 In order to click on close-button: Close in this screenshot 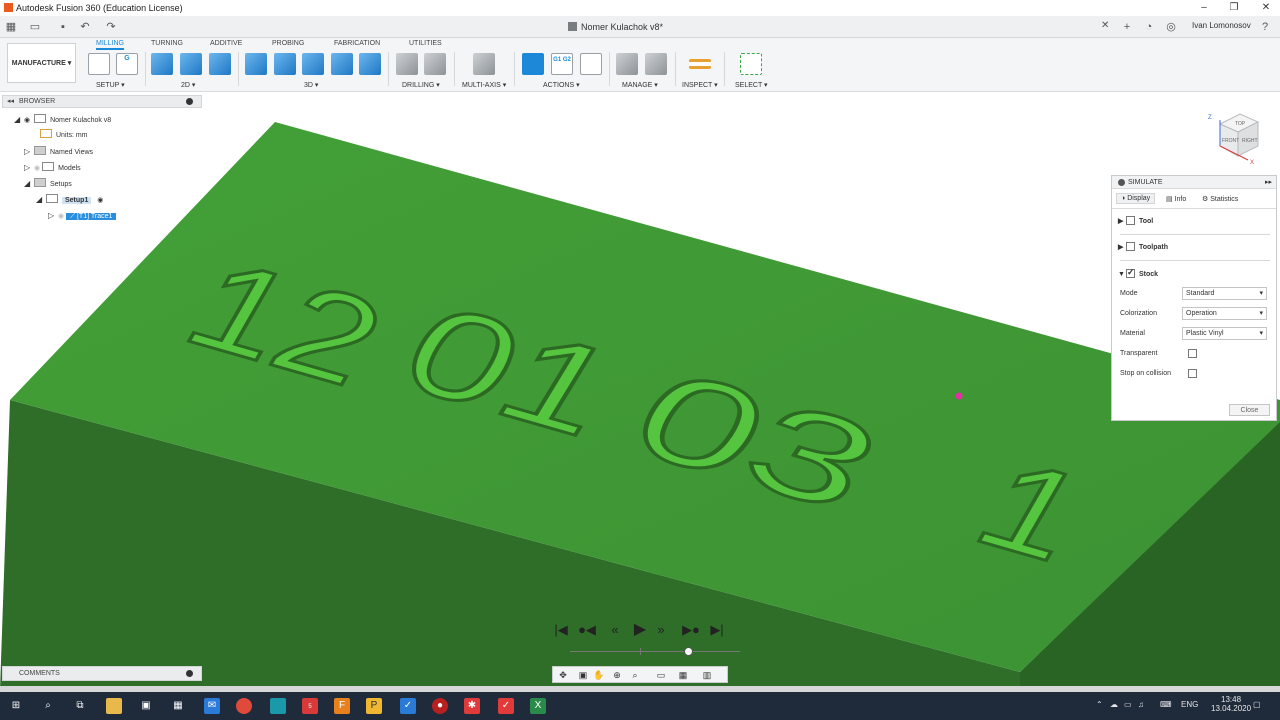, I will do `click(1249, 410)`.